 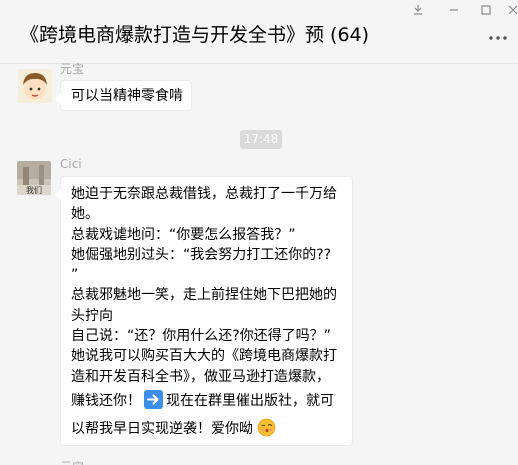 I want to click on maximize-icon, so click(x=486, y=10).